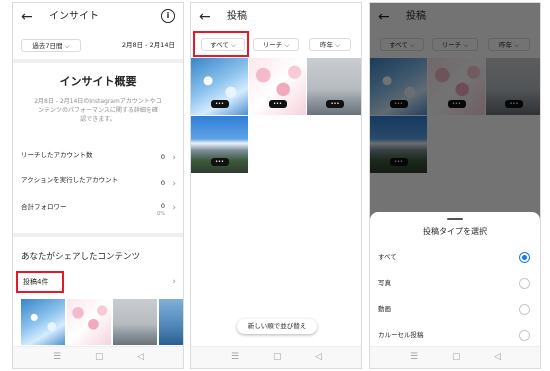  I want to click on sheet-drag-handle, so click(455, 219).